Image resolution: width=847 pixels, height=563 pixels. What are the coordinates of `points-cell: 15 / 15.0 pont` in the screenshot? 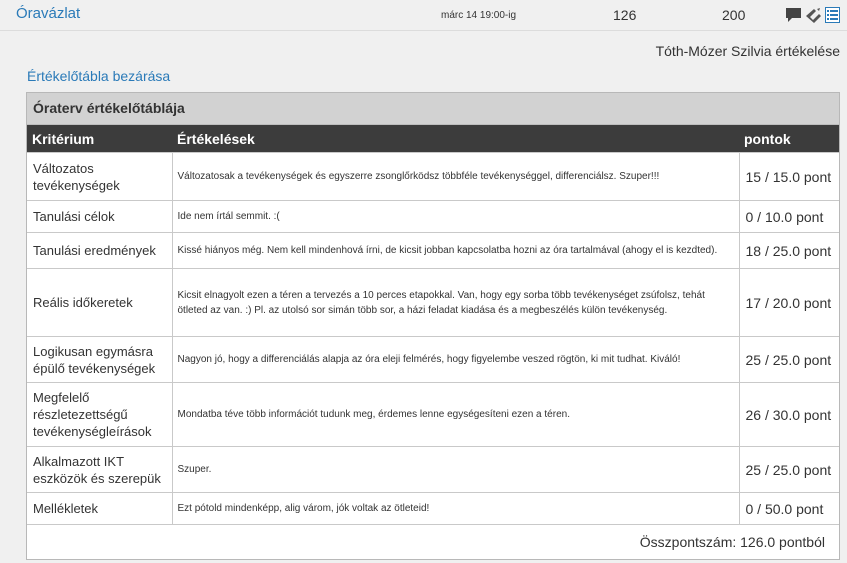 It's located at (788, 176).